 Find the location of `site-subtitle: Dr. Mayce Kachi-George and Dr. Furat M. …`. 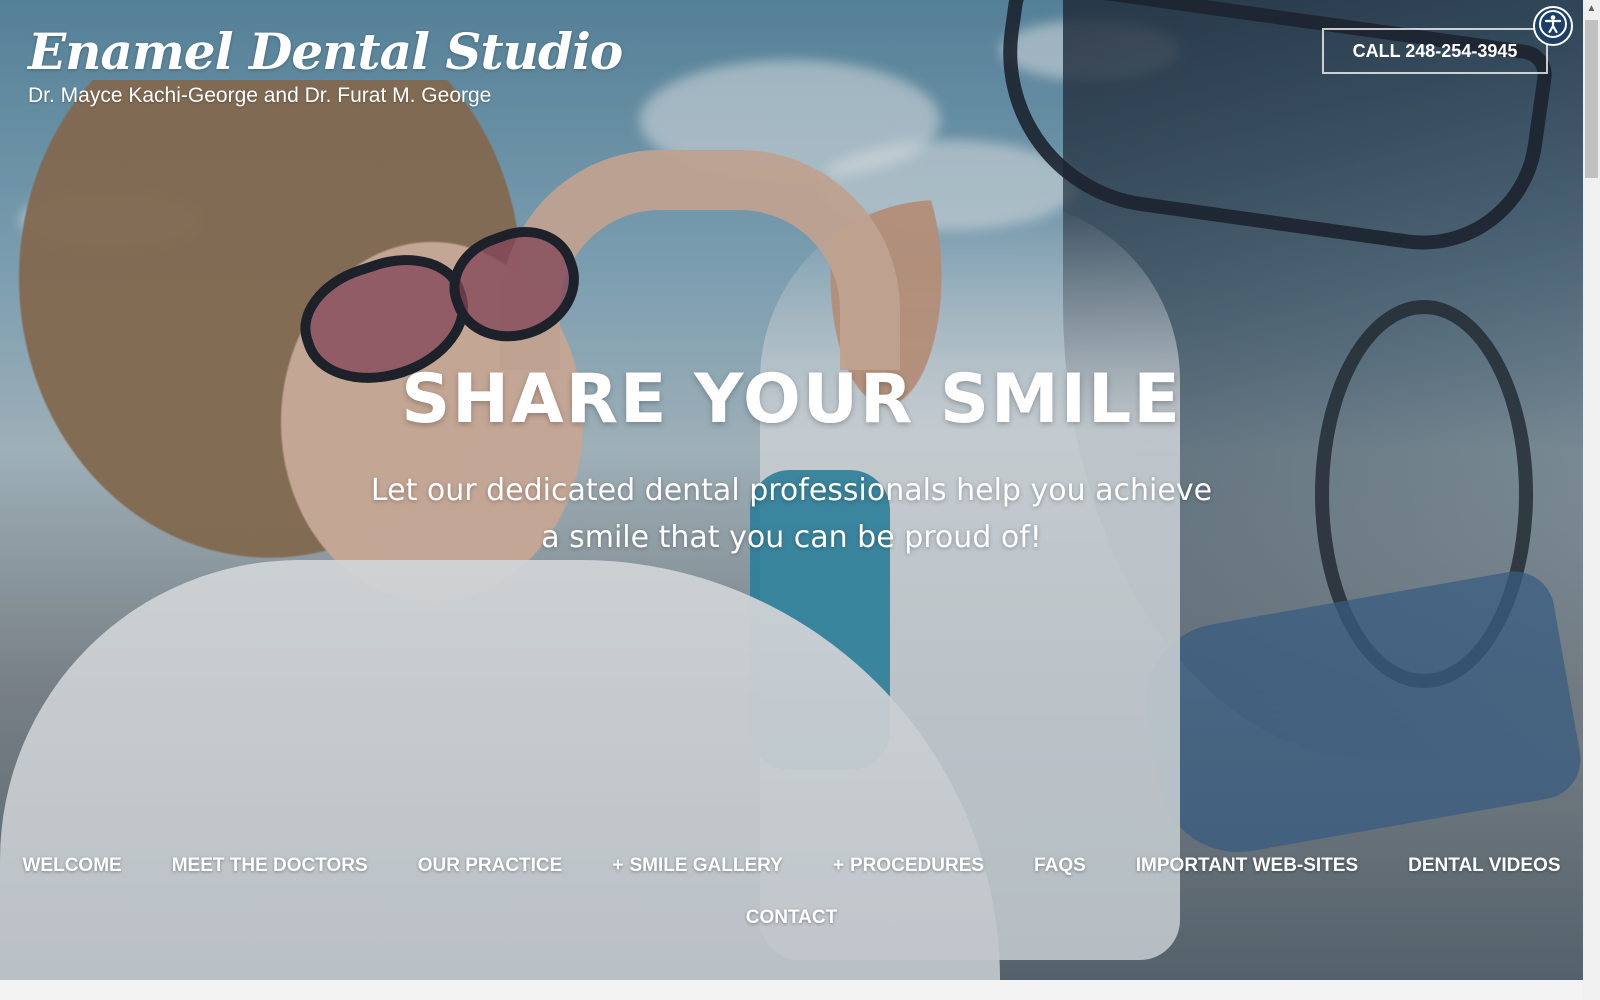

site-subtitle: Dr. Mayce Kachi-George and Dr. Furat M. … is located at coordinates (260, 95).